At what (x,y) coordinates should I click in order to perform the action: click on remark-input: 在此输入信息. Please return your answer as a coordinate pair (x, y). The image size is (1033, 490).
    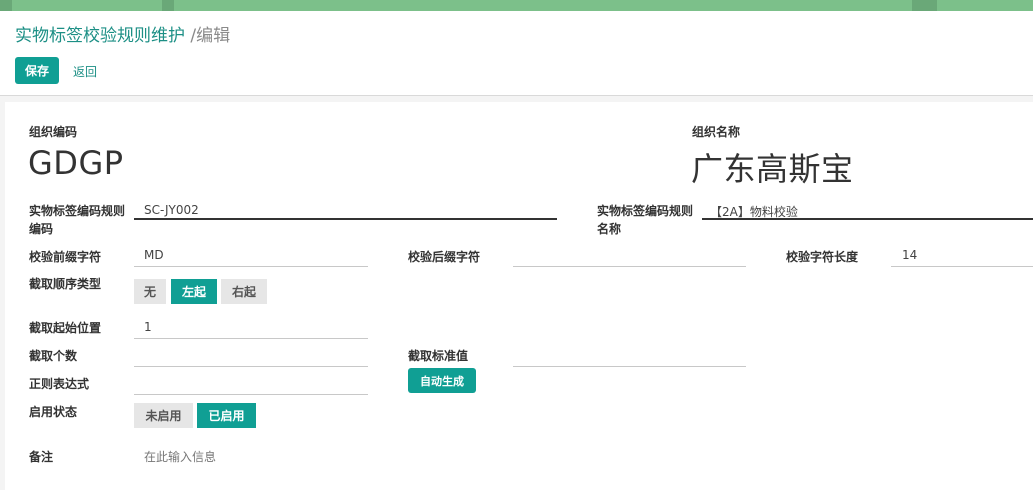
    Looking at the image, I should click on (180, 456).